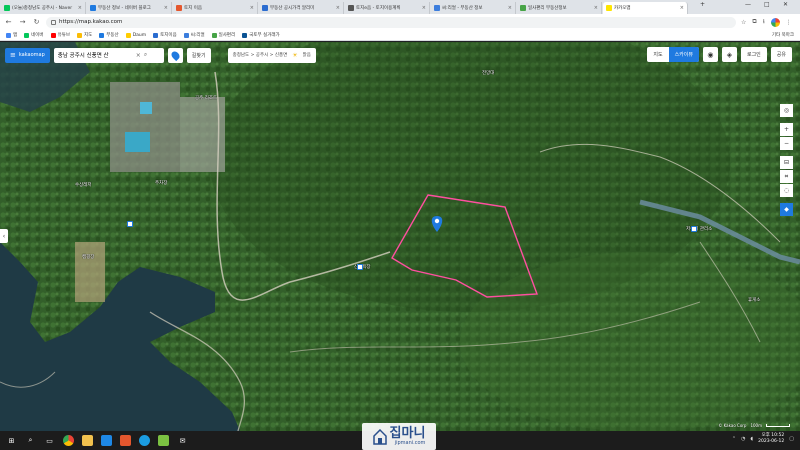  I want to click on login-button: 로그인, so click(753, 54).